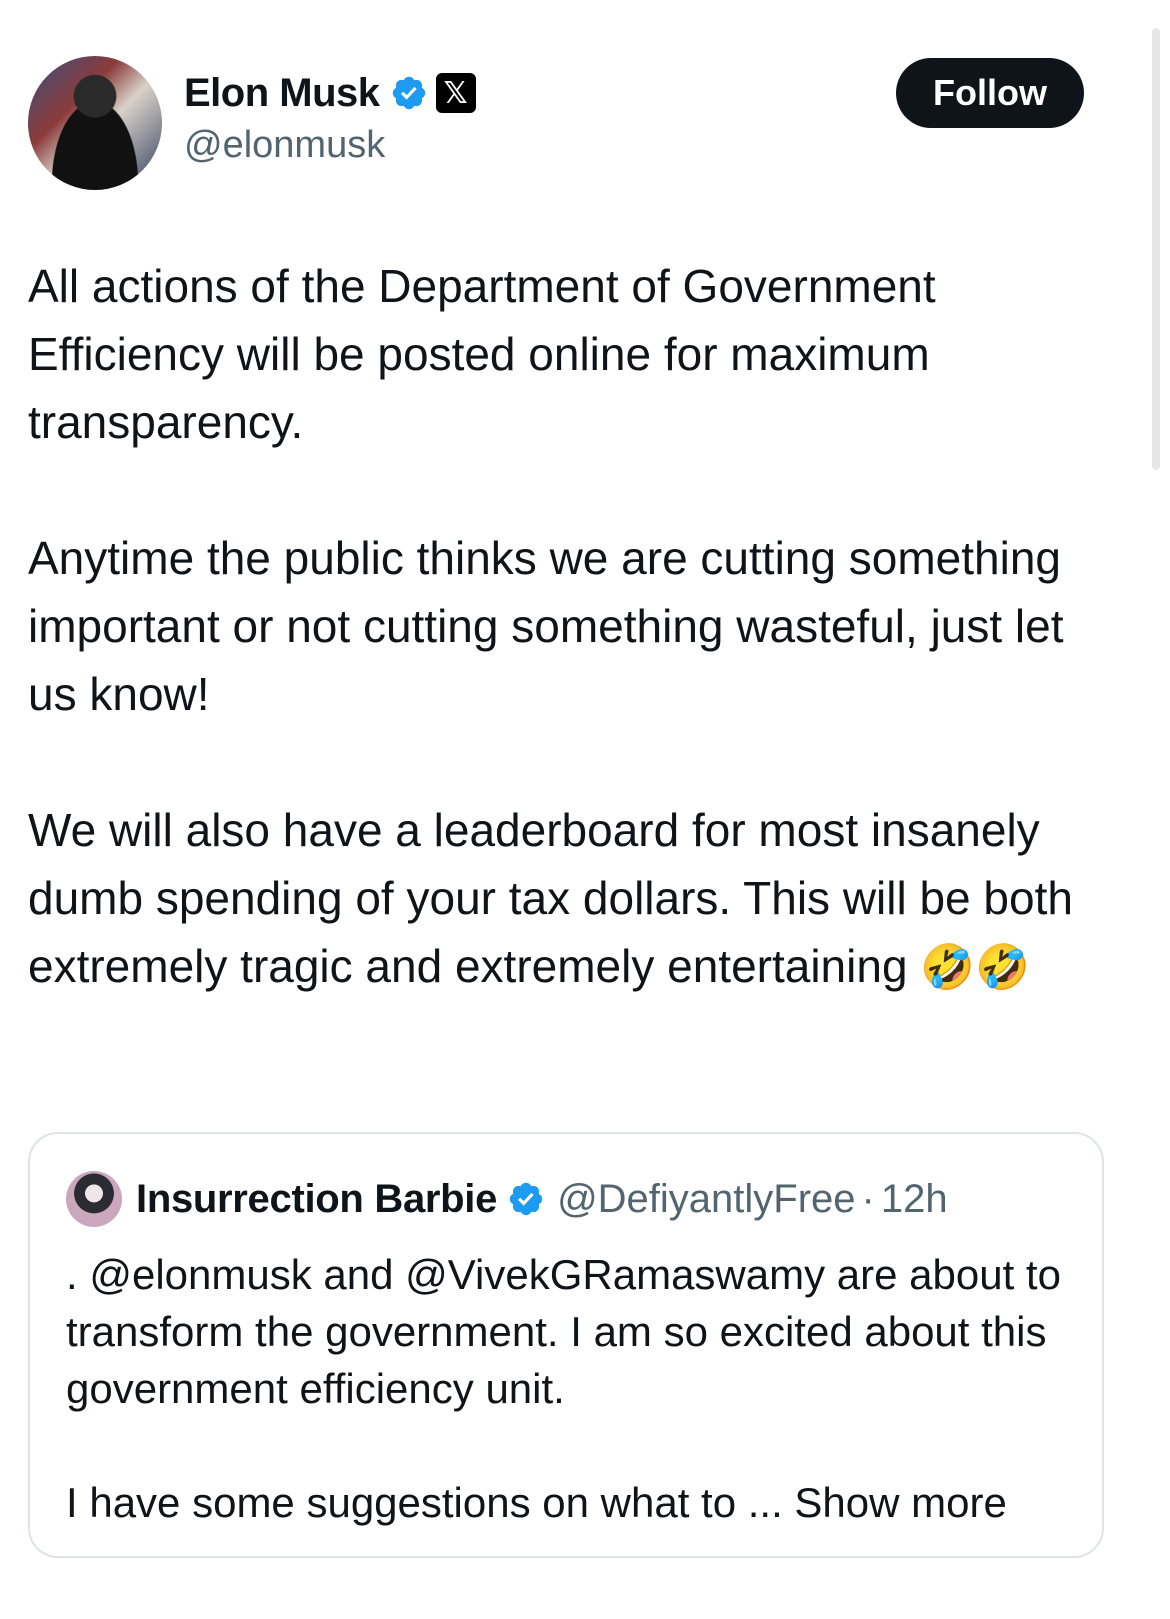 Image resolution: width=1170 pixels, height=1619 pixels. I want to click on rofl-emoji: 🤣🤣, so click(975, 967).